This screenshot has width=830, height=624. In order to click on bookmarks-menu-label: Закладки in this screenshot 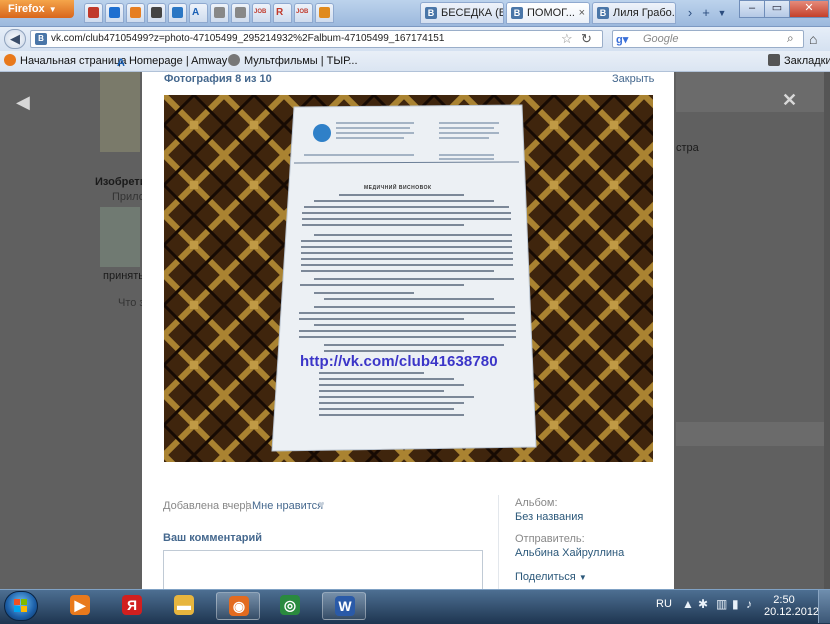, I will do `click(807, 61)`.